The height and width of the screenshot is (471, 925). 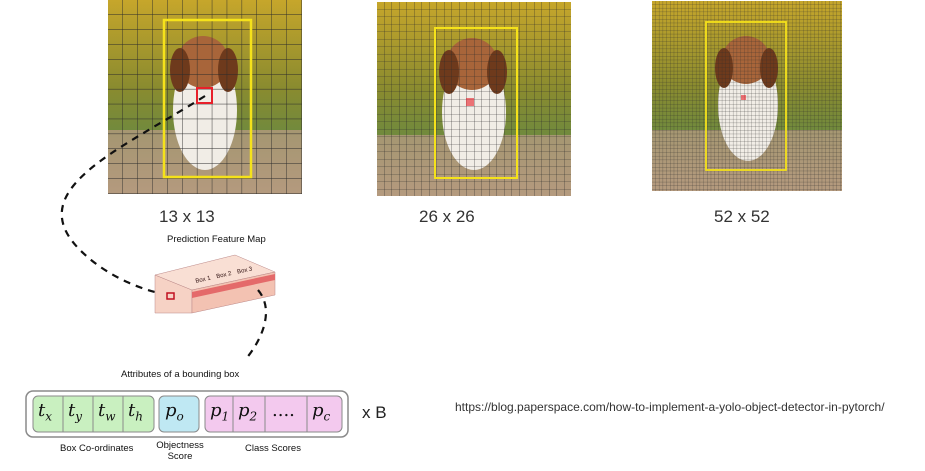 What do you see at coordinates (180, 445) in the screenshot?
I see `caption-objectness-line1: Objectness` at bounding box center [180, 445].